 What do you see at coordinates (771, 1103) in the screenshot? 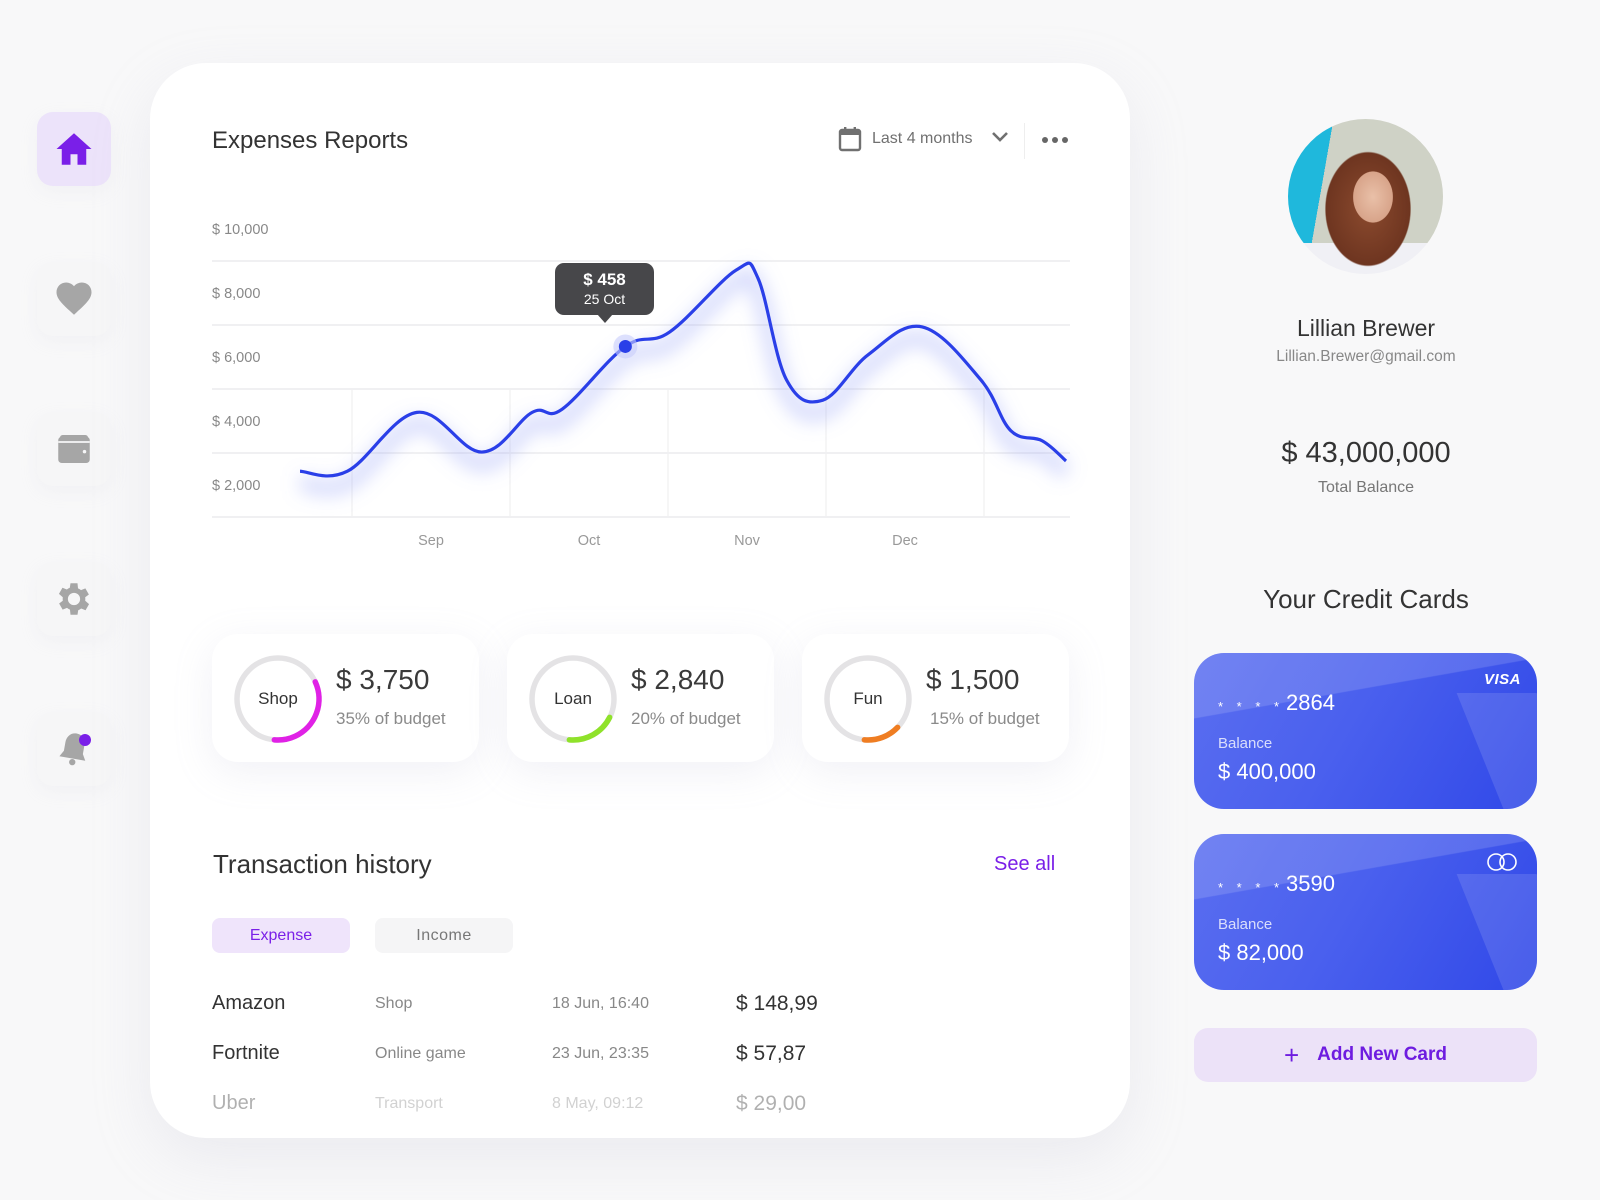
I see `transaction-amount: $ 29,00` at bounding box center [771, 1103].